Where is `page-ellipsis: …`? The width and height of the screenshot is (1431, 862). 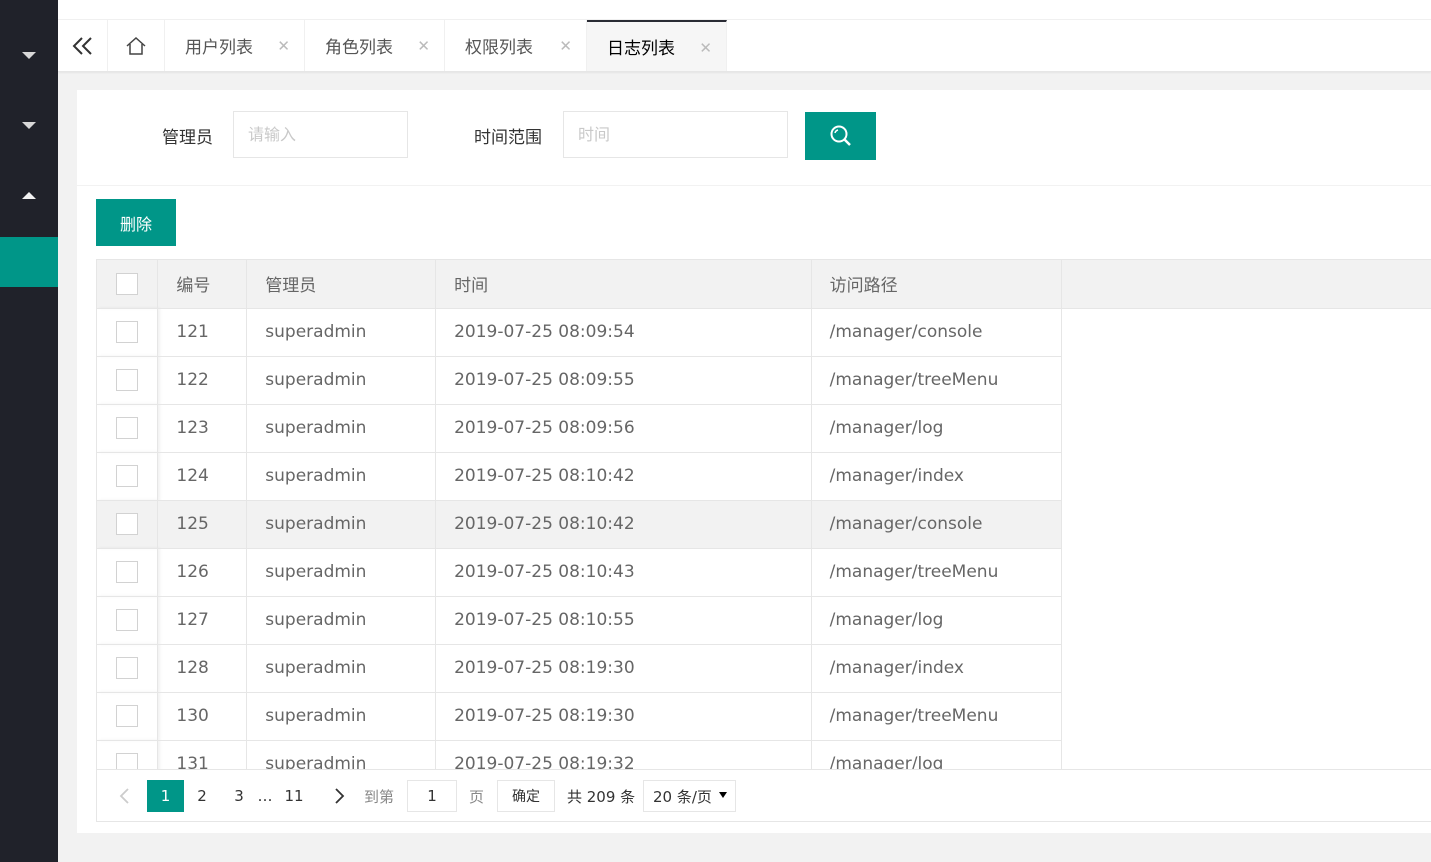 page-ellipsis: … is located at coordinates (265, 796).